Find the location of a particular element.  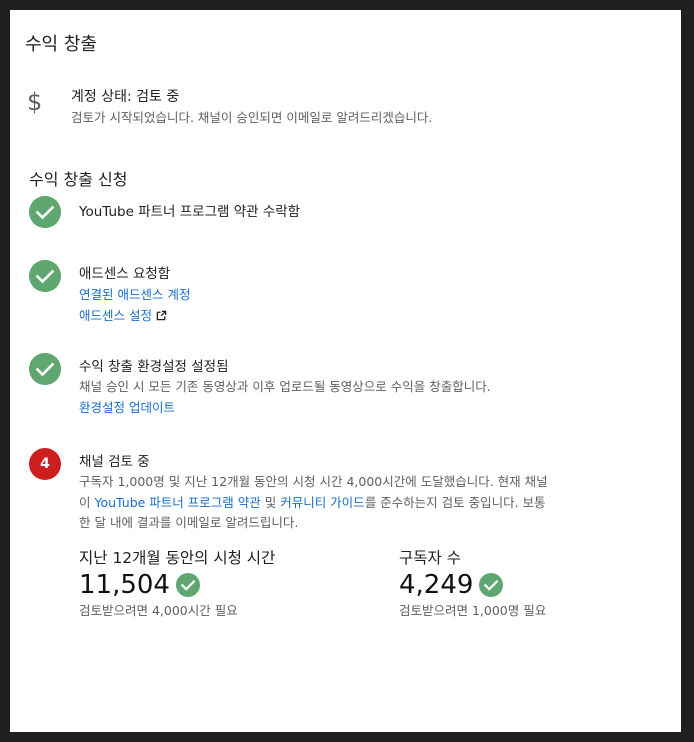

linked-adsense-account-link: 연결된 애드센스 계정 is located at coordinates (134, 294).